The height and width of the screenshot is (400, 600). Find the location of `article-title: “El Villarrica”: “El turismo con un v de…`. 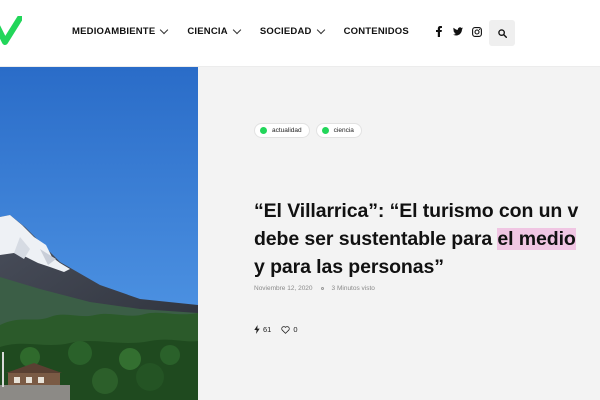

article-title: “El Villarrica”: “El turismo con un v de… is located at coordinates (427, 239).